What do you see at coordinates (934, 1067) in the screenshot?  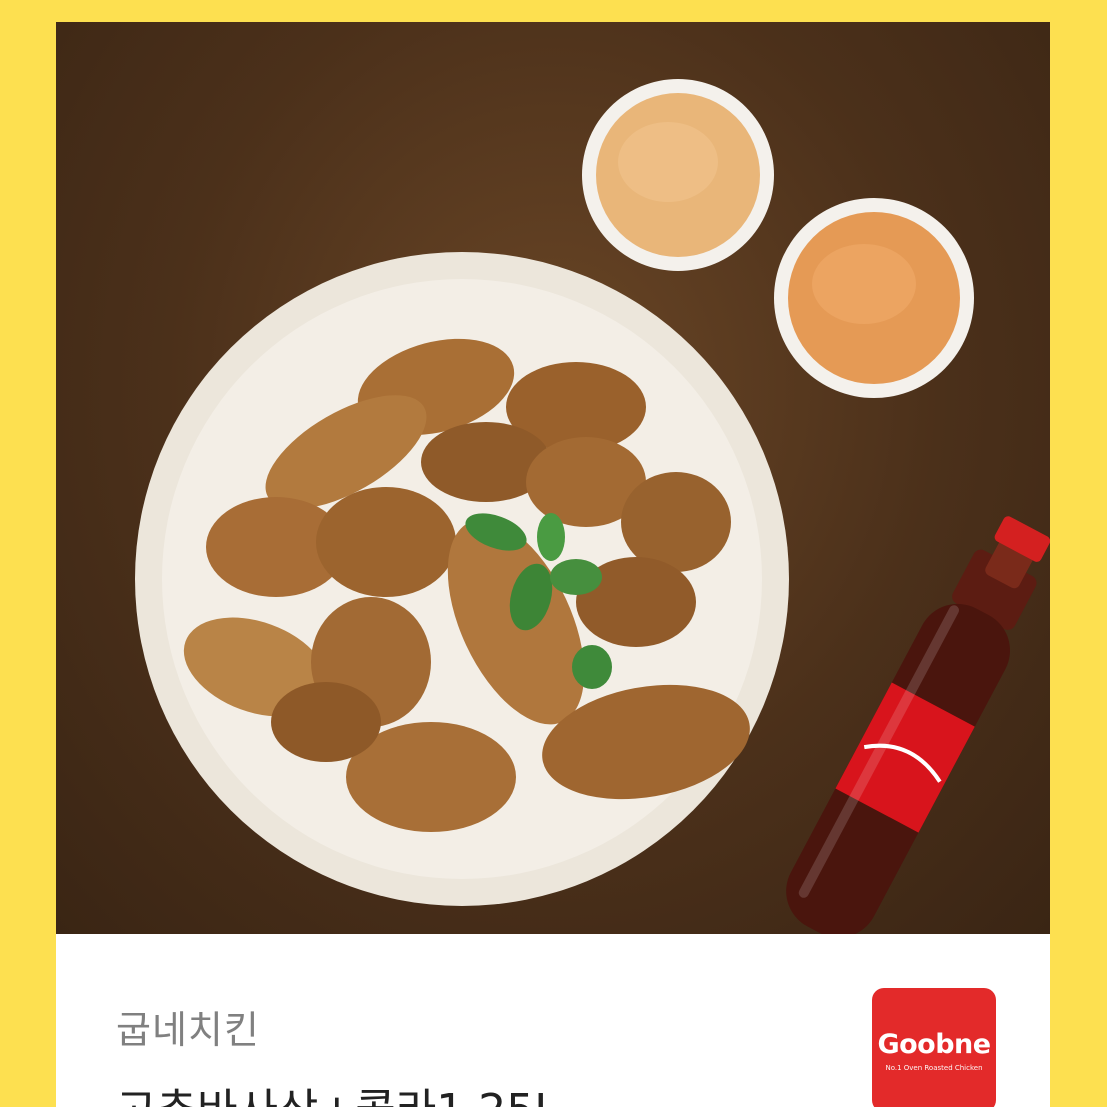 I see `logo-tagline: No.1 Oven Roasted Chicken` at bounding box center [934, 1067].